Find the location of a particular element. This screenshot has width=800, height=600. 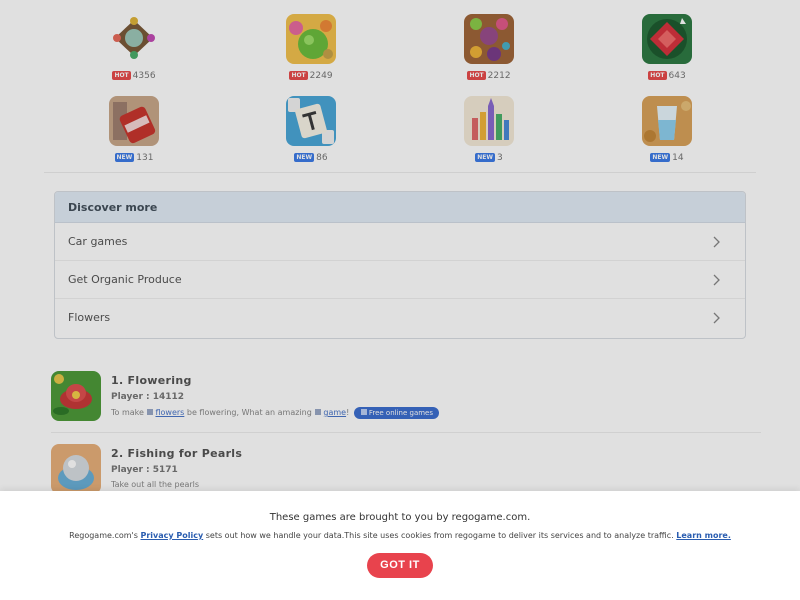

privacy-policy-link: Privacy Policy is located at coordinates (171, 535).